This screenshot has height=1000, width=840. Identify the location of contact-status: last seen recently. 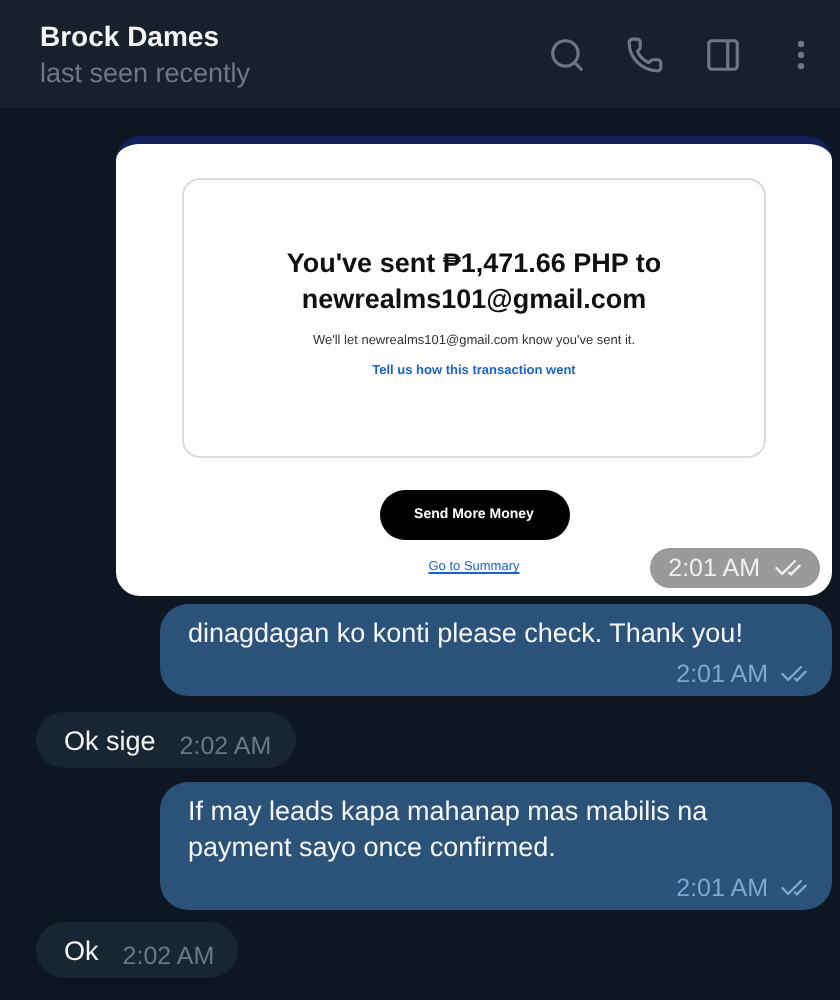
(146, 73).